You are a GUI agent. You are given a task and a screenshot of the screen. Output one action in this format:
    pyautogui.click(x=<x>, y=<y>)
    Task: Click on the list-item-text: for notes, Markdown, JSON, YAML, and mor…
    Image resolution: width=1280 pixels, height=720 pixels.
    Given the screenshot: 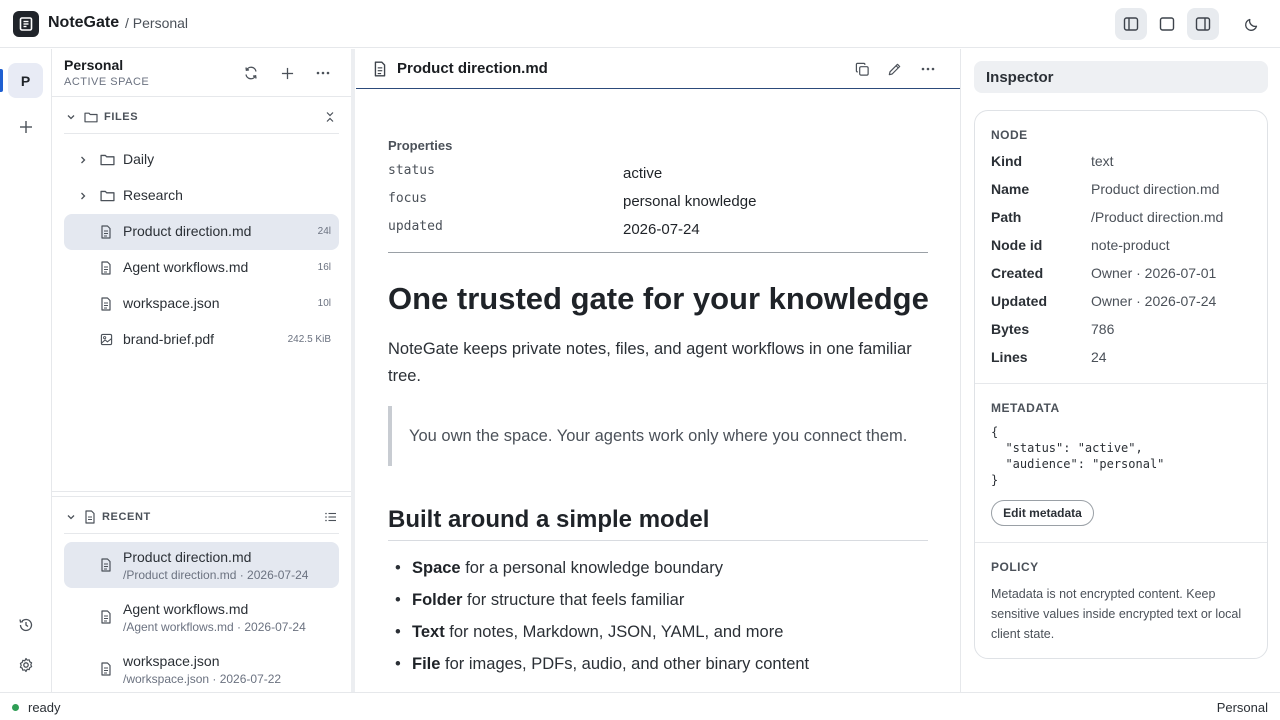 What is the action you would take?
    pyautogui.click(x=614, y=632)
    